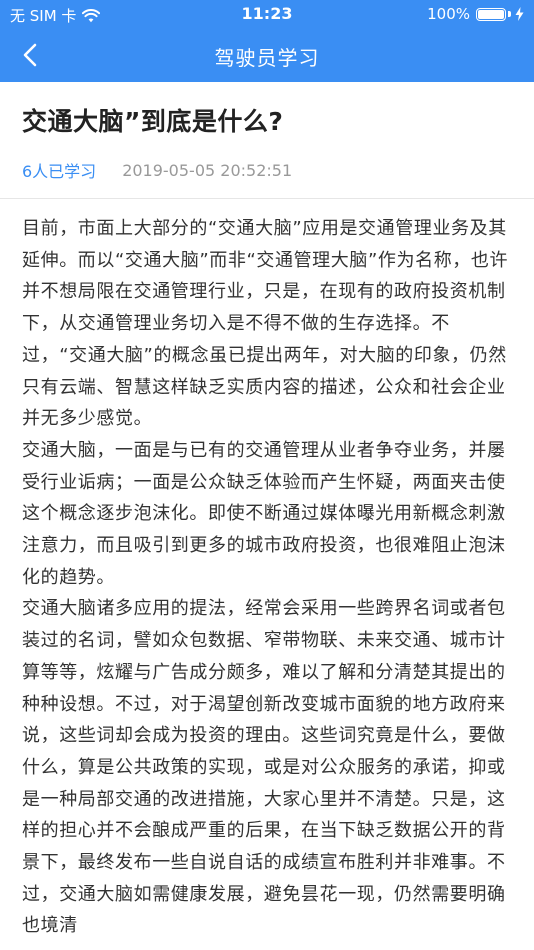 The image size is (534, 950). What do you see at coordinates (519, 14) in the screenshot?
I see `charging-icon` at bounding box center [519, 14].